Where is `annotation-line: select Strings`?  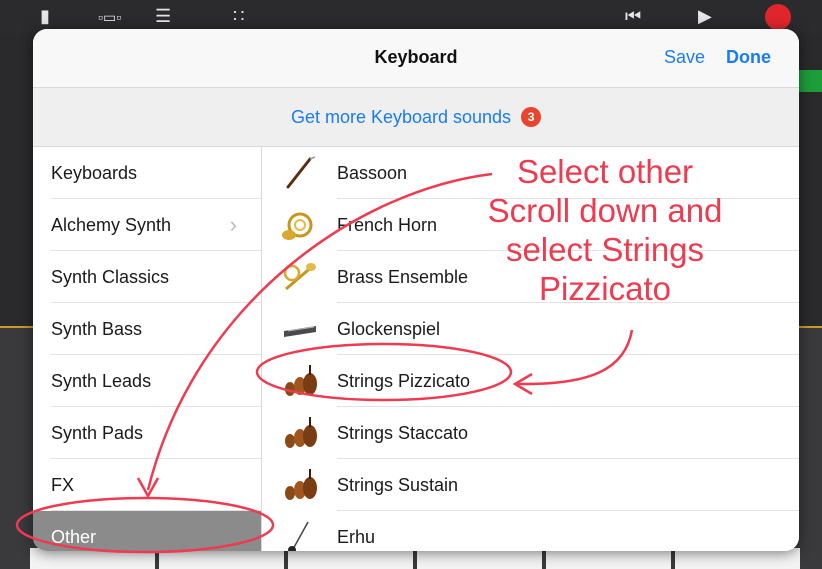 annotation-line: select Strings is located at coordinates (605, 249).